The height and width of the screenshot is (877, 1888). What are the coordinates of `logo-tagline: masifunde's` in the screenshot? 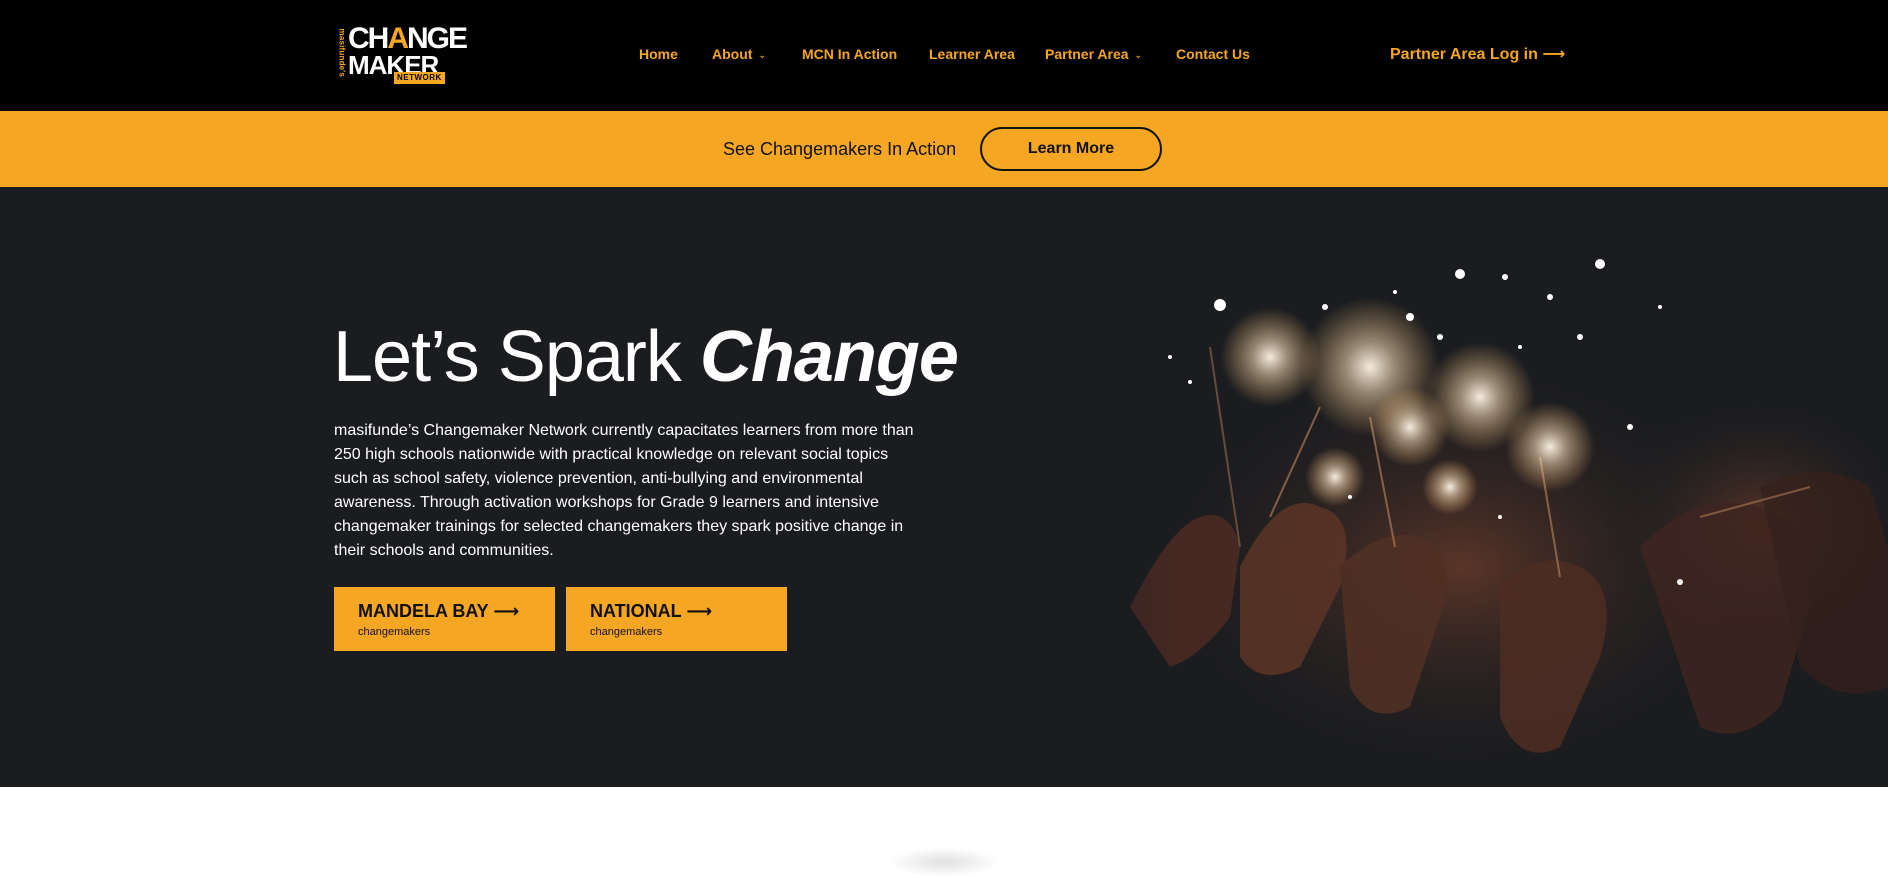 It's located at (342, 53).